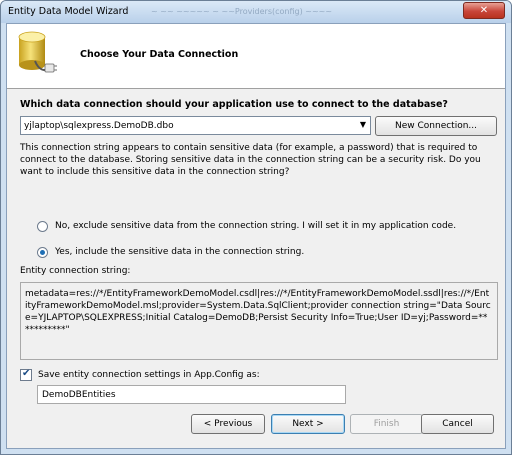 The width and height of the screenshot is (512, 455). I want to click on save-settings-checkbox: ✔, so click(26, 374).